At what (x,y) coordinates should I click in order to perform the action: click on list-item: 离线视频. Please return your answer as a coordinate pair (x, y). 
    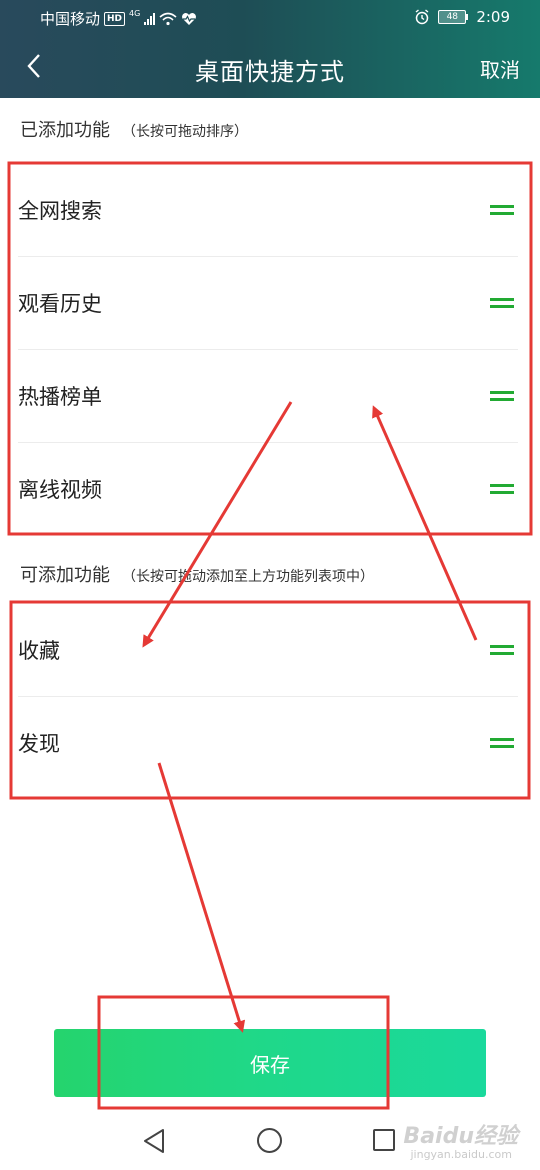
    Looking at the image, I should click on (270, 488).